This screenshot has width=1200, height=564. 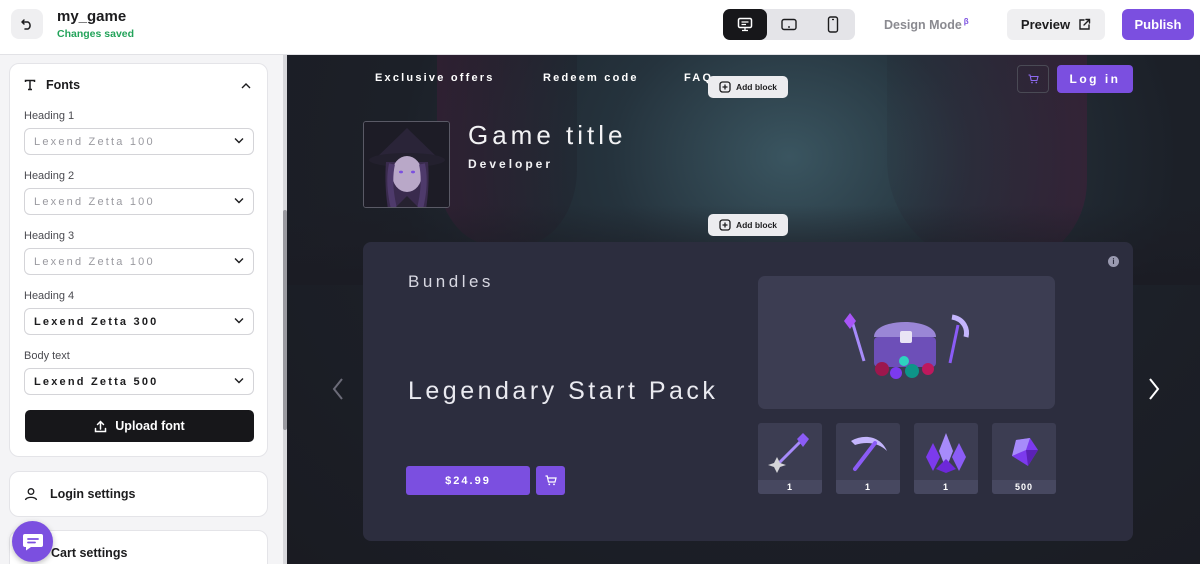 What do you see at coordinates (510, 164) in the screenshot?
I see `developer-name: Developer` at bounding box center [510, 164].